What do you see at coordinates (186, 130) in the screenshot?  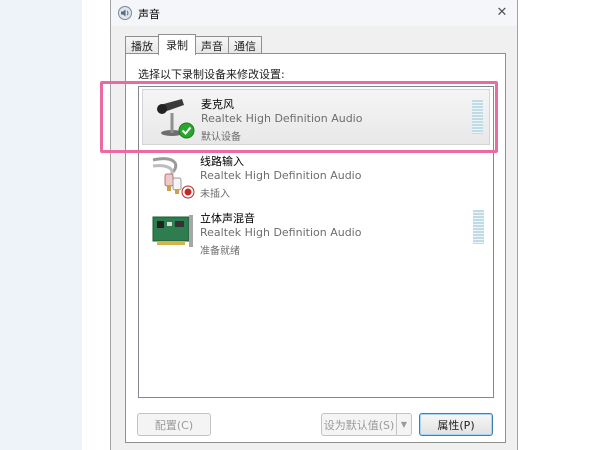 I see `default-check-icon` at bounding box center [186, 130].